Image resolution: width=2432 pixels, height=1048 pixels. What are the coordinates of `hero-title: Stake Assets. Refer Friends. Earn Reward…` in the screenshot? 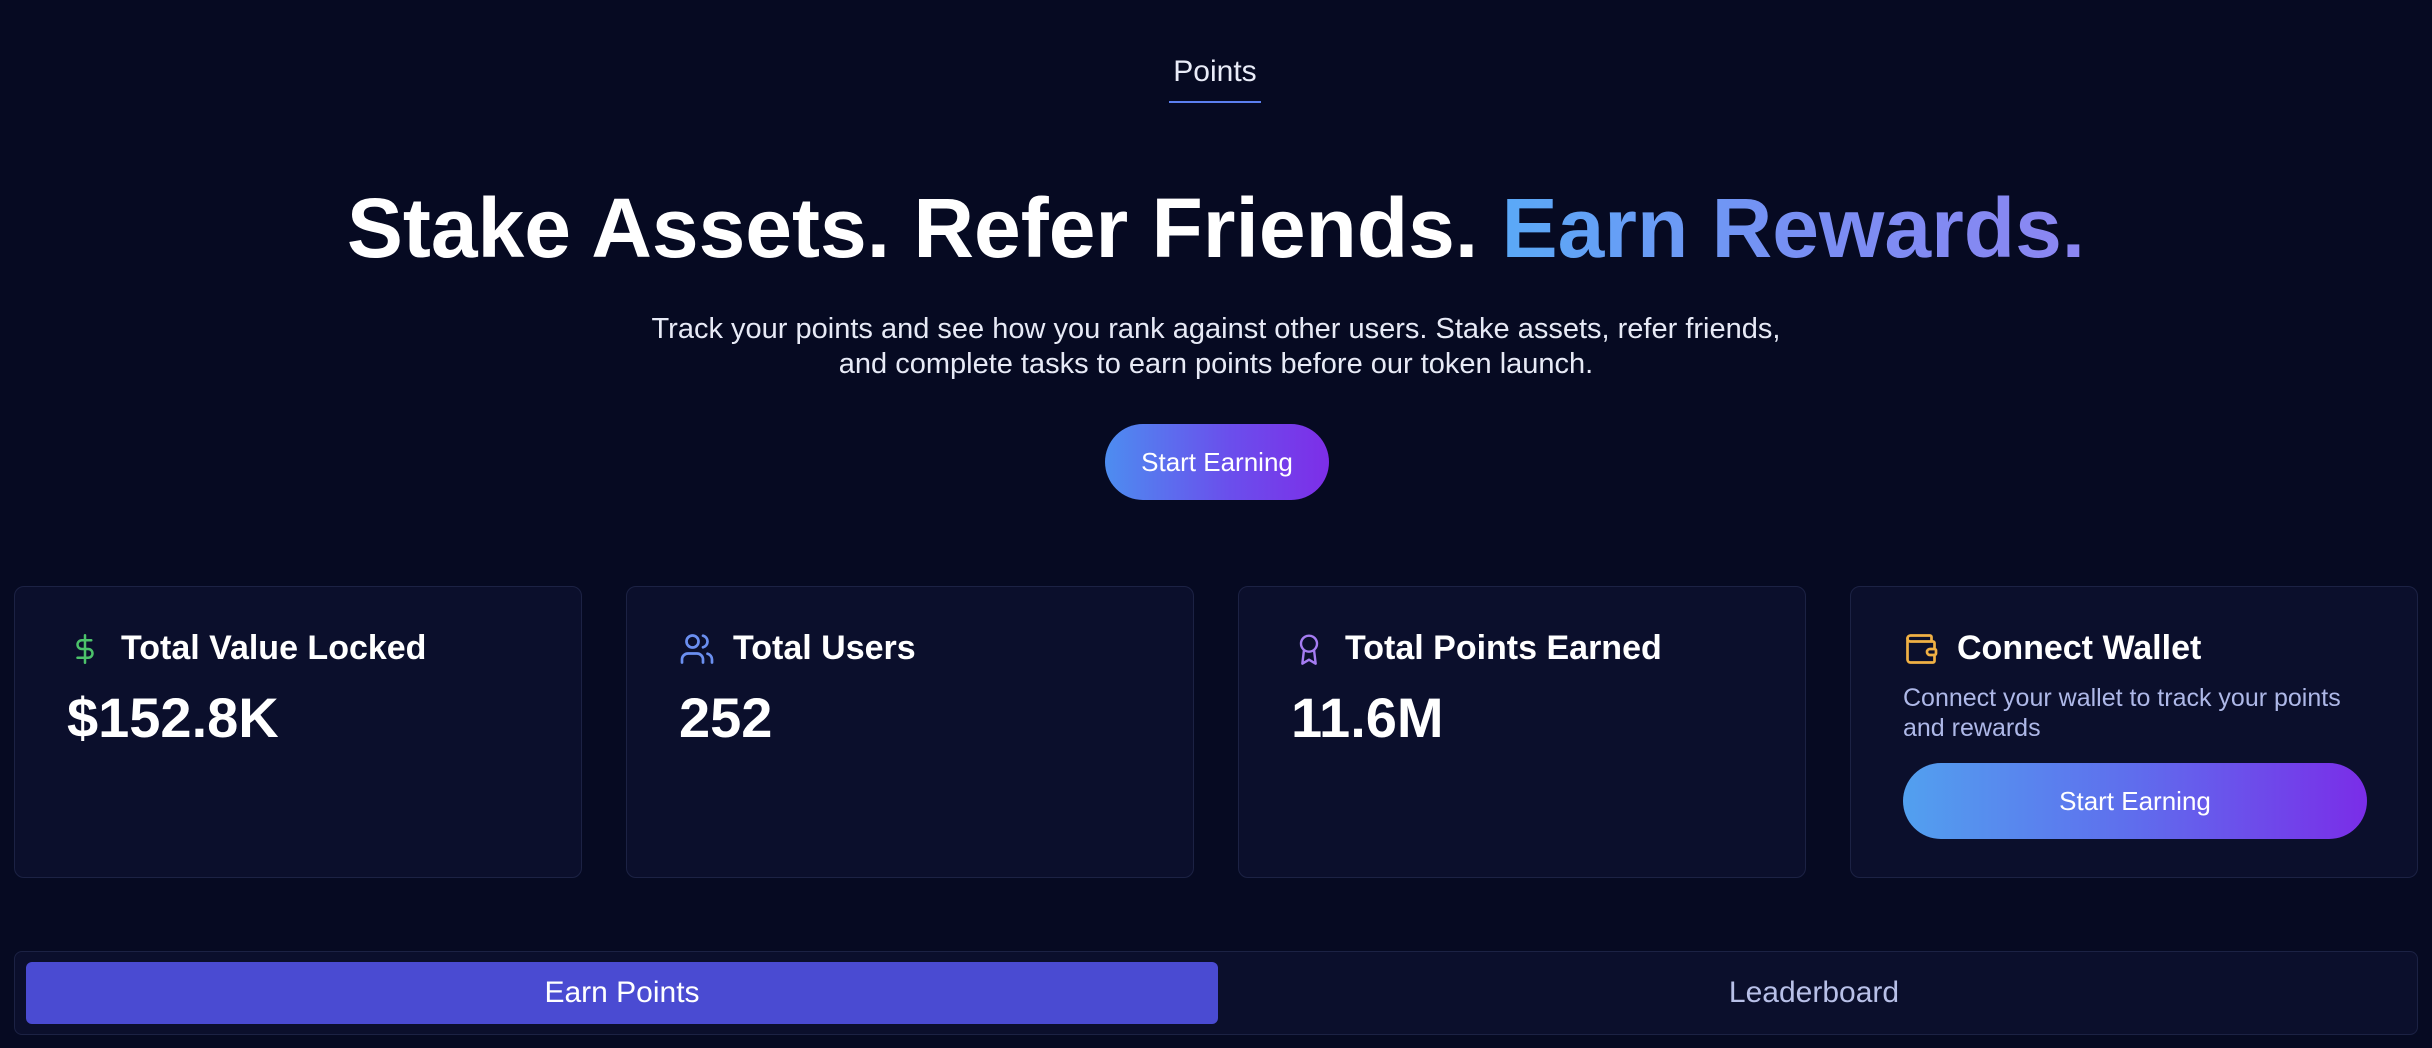 It's located at (1216, 228).